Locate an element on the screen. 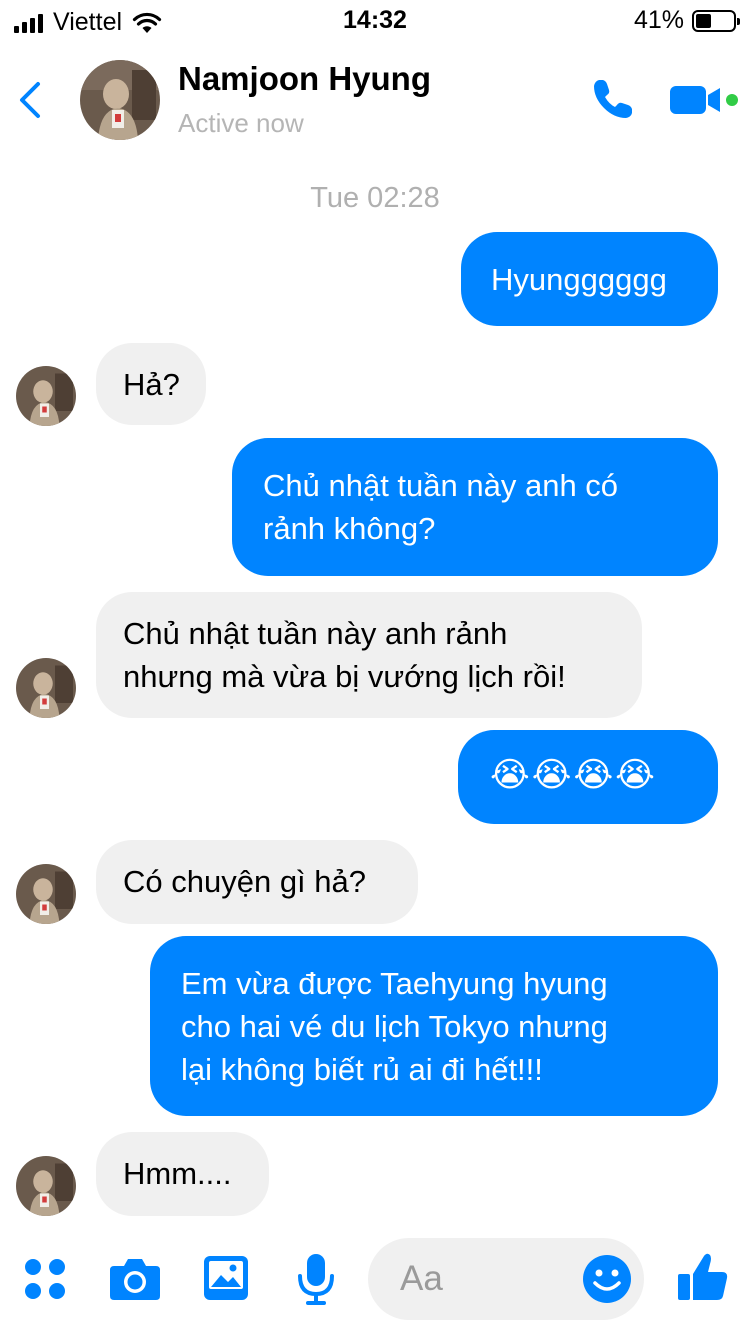 The height and width of the screenshot is (1334, 750). emoji-icon is located at coordinates (607, 1279).